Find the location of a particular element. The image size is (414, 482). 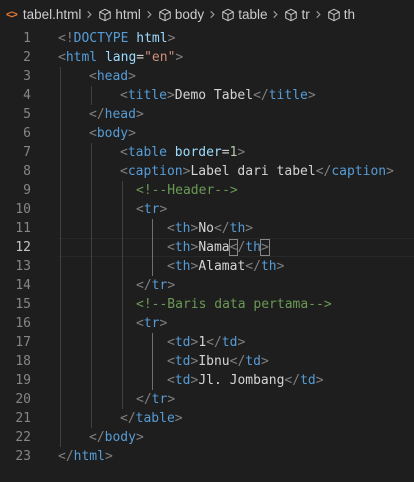

code-line: 4 <title>Demo Tabel</title> is located at coordinates (207, 95).